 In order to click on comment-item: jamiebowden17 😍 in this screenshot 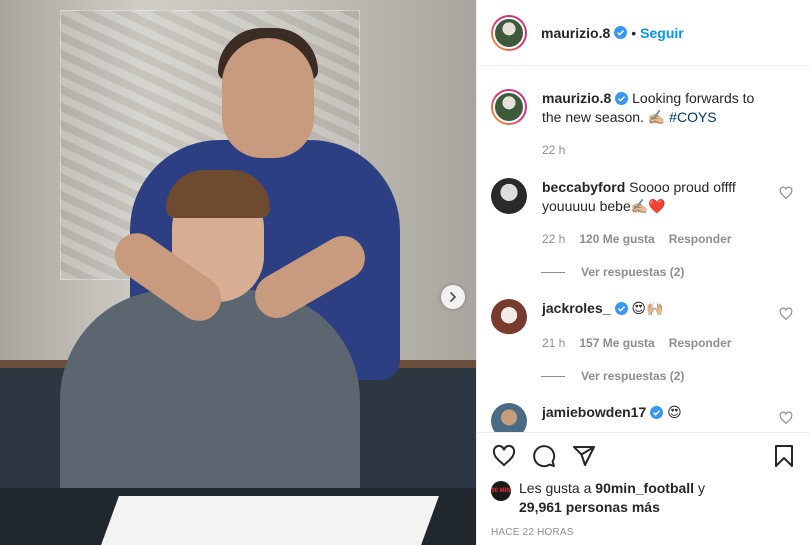, I will do `click(644, 417)`.